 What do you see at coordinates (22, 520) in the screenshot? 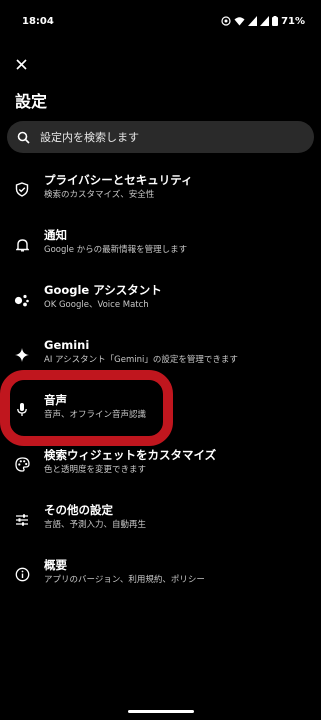
I see `sliders-icon` at bounding box center [22, 520].